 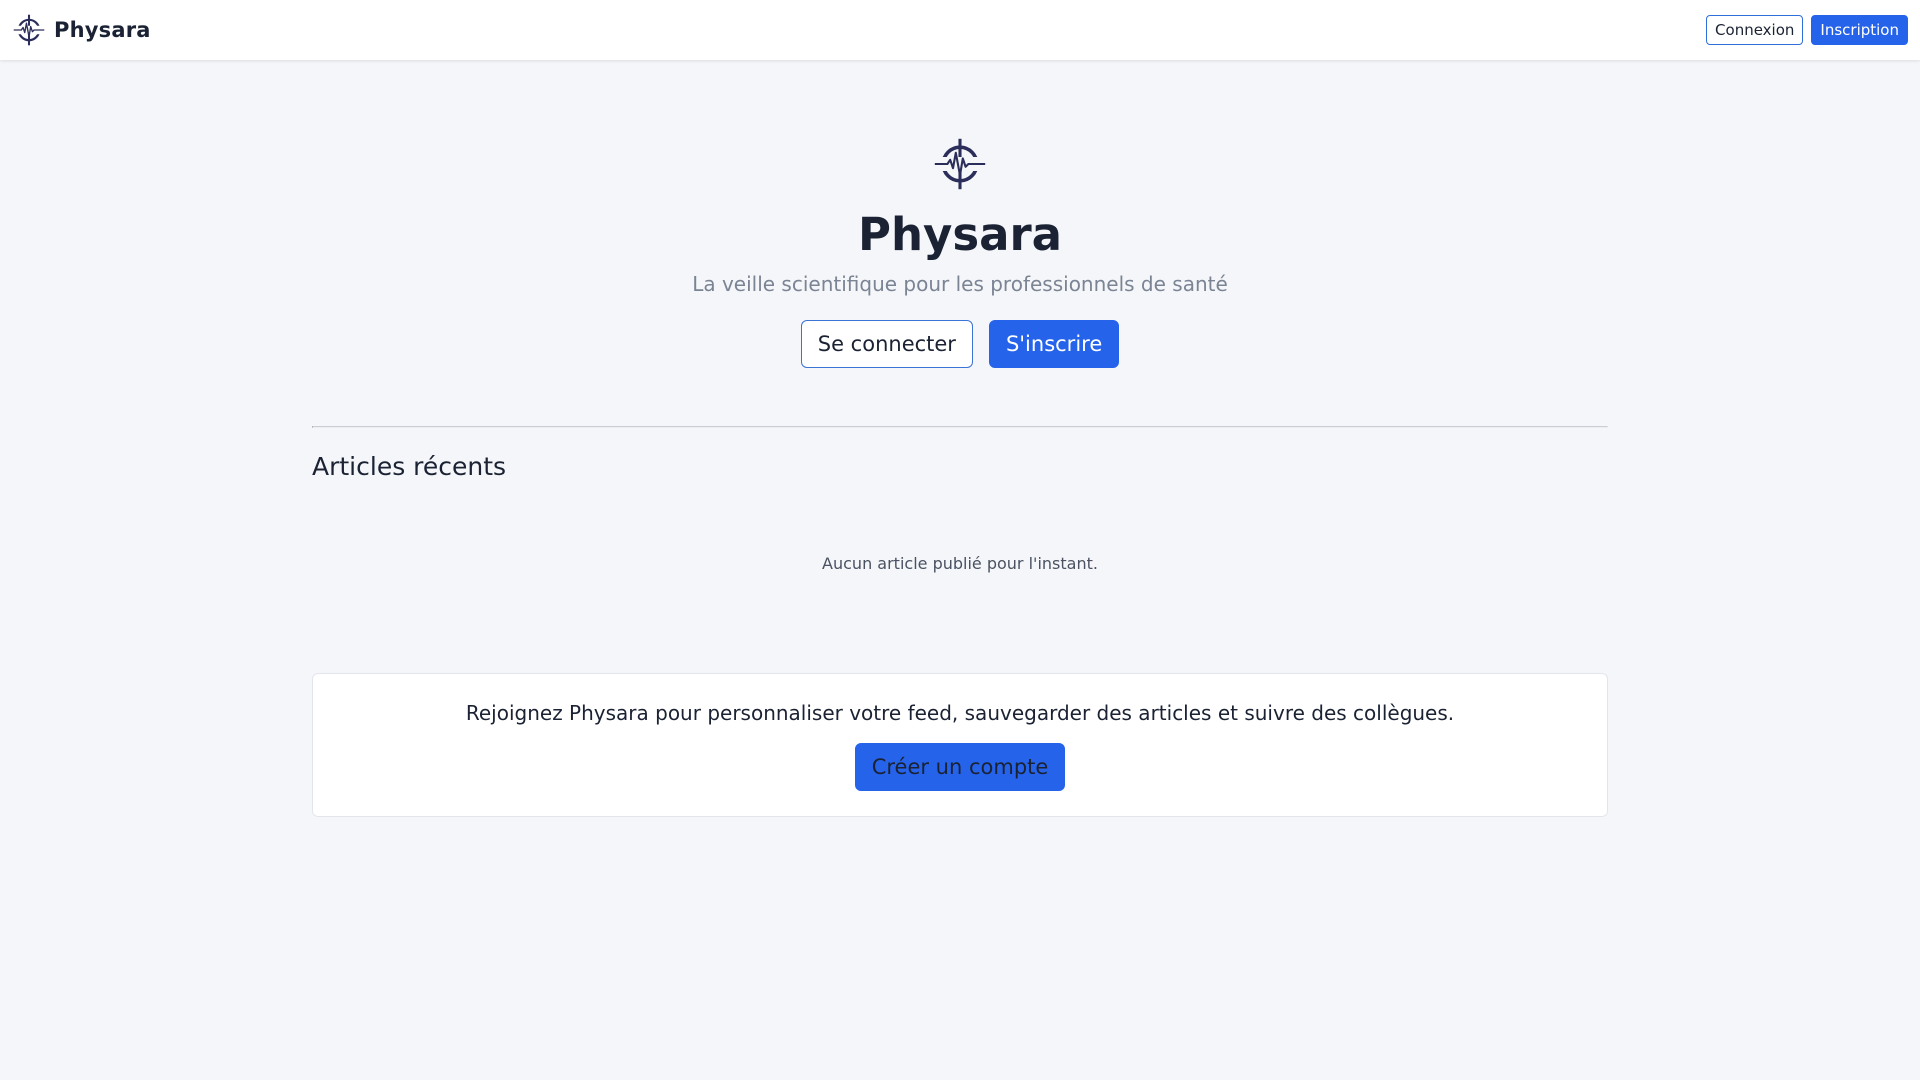 What do you see at coordinates (960, 234) in the screenshot?
I see `hero-title: Physara` at bounding box center [960, 234].